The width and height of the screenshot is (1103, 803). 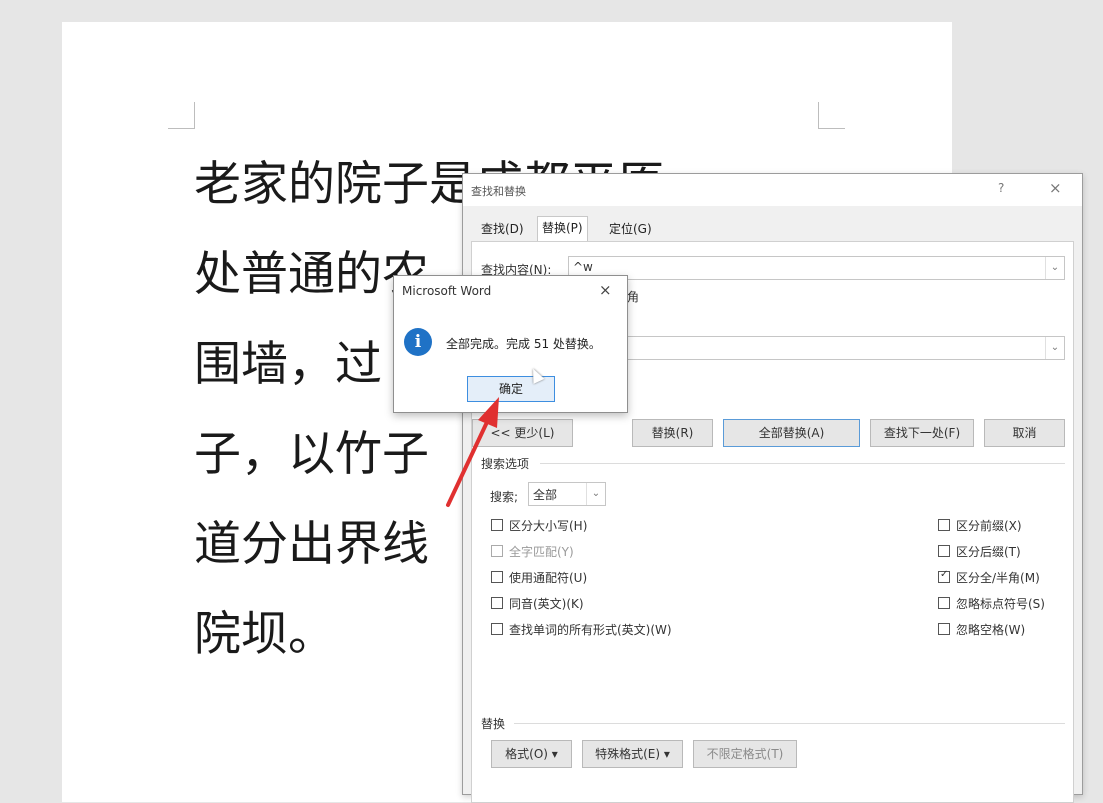 I want to click on annotation-arrow-icon, so click(x=472, y=452).